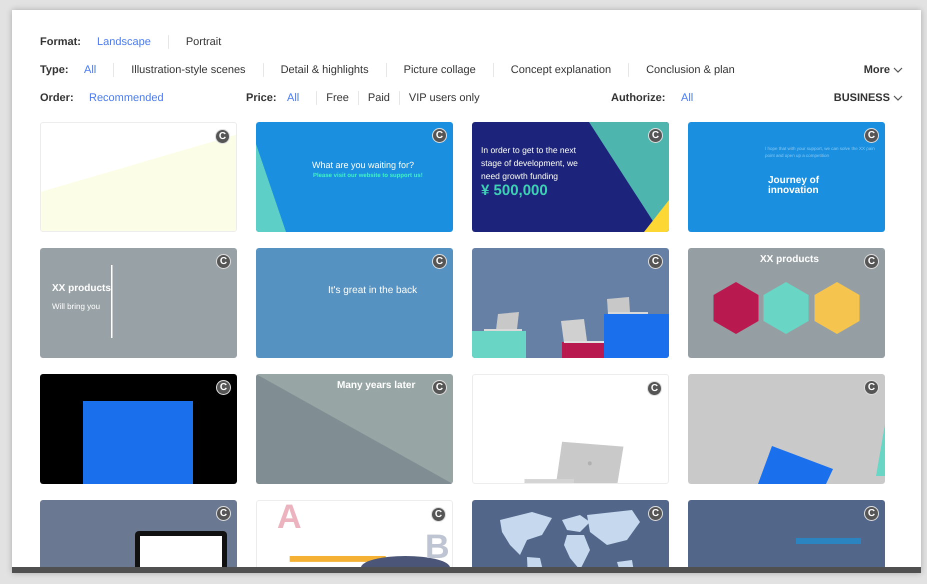 The height and width of the screenshot is (584, 927). Describe the element at coordinates (378, 98) in the screenshot. I see `filter-option: Paid` at that location.